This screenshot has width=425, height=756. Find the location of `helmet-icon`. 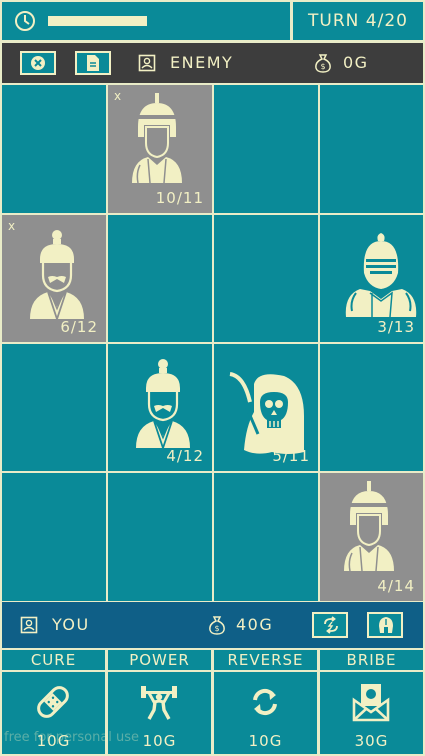

helmet-icon is located at coordinates (386, 625).